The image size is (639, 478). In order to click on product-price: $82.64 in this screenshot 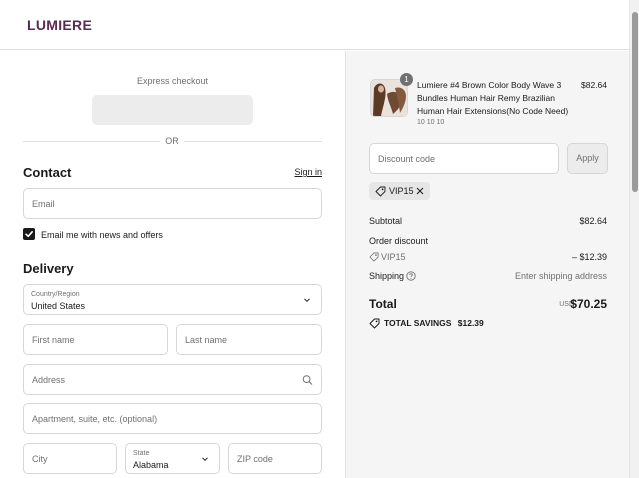, I will do `click(594, 85)`.